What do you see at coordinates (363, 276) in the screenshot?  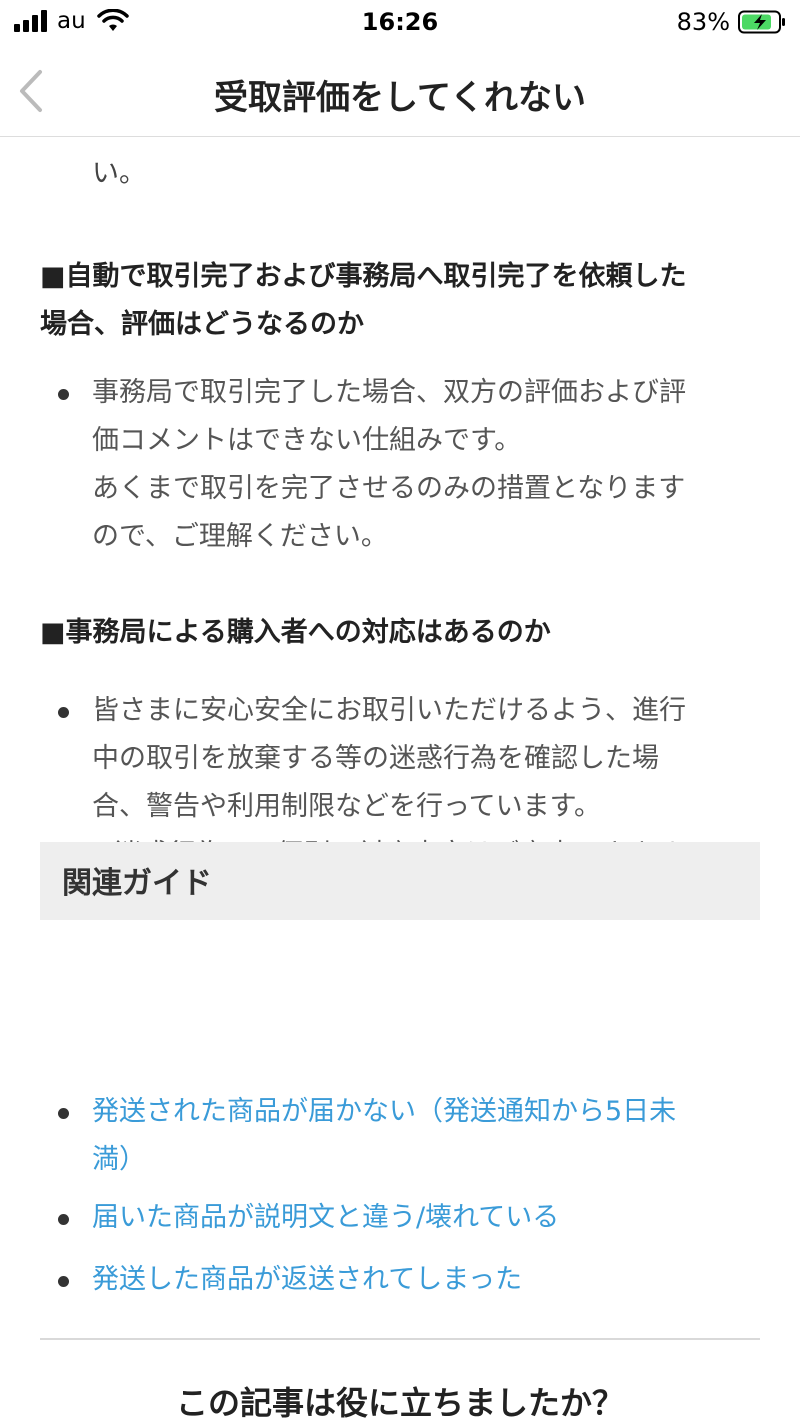 I see `heading-line: ■自動で取引完了および事務局へ取引完了を依頼した` at bounding box center [363, 276].